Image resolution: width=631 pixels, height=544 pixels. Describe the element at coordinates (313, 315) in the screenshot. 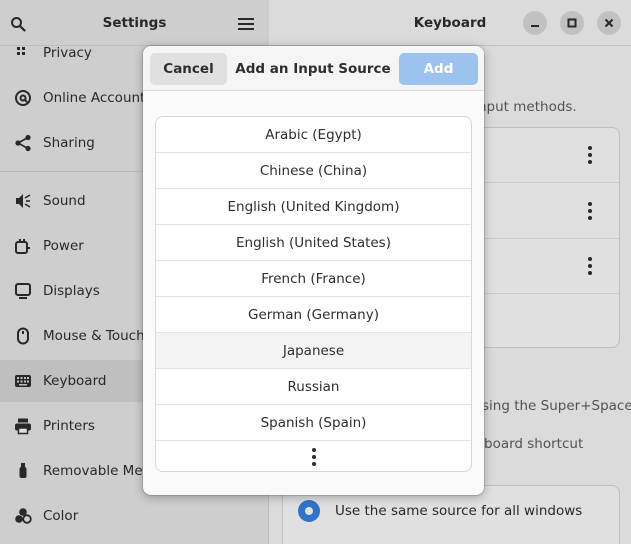

I see `list-item-german-germany: German (Germany)` at that location.